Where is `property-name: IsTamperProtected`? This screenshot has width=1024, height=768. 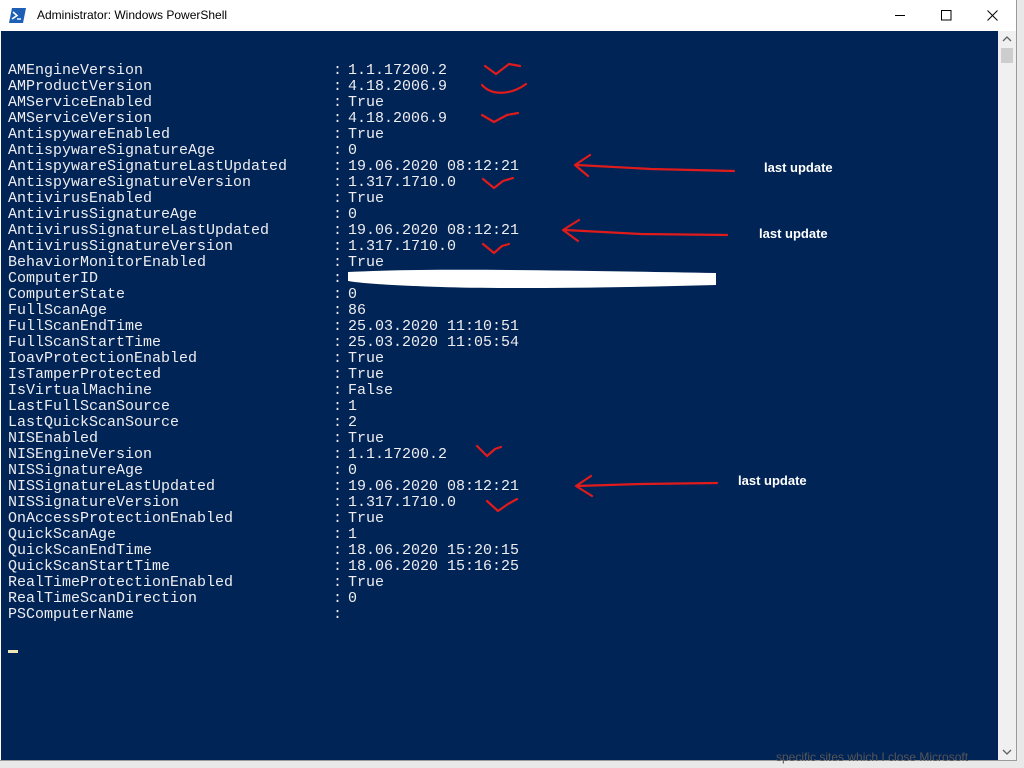
property-name: IsTamperProtected is located at coordinates (85, 374).